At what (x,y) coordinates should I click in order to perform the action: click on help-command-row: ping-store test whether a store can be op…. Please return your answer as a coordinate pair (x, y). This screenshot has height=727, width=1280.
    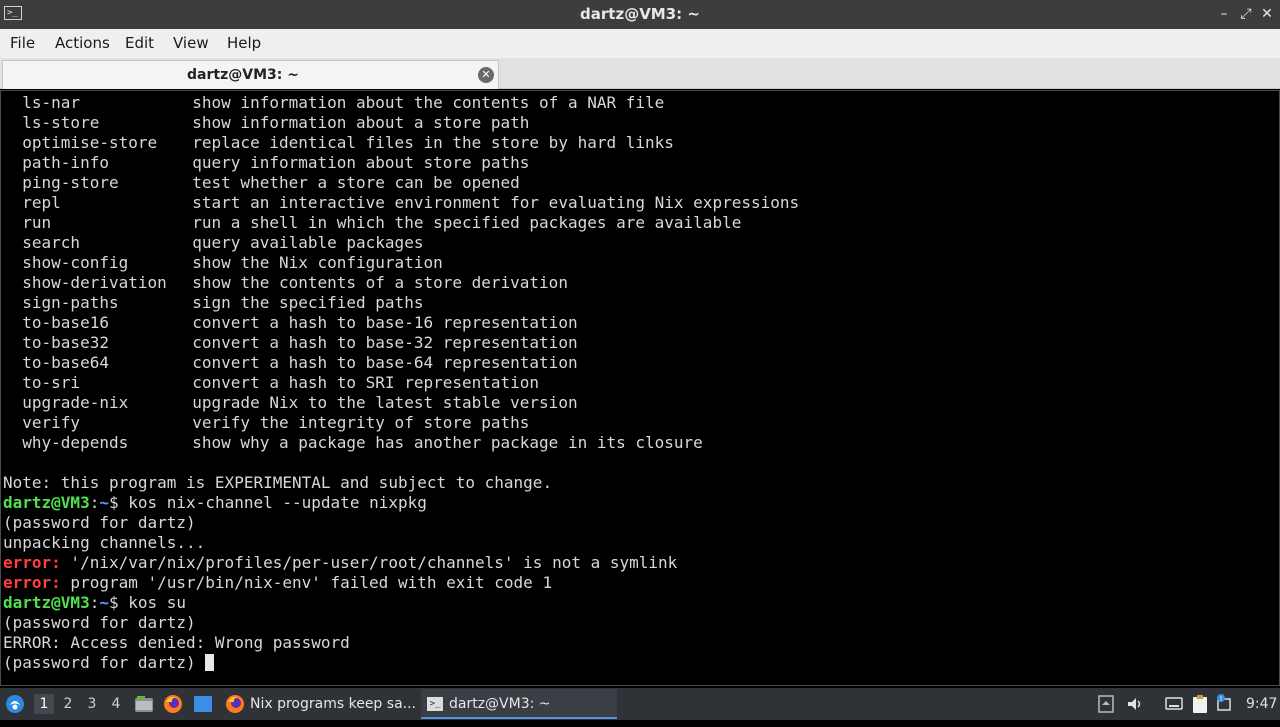
    Looking at the image, I should click on (401, 183).